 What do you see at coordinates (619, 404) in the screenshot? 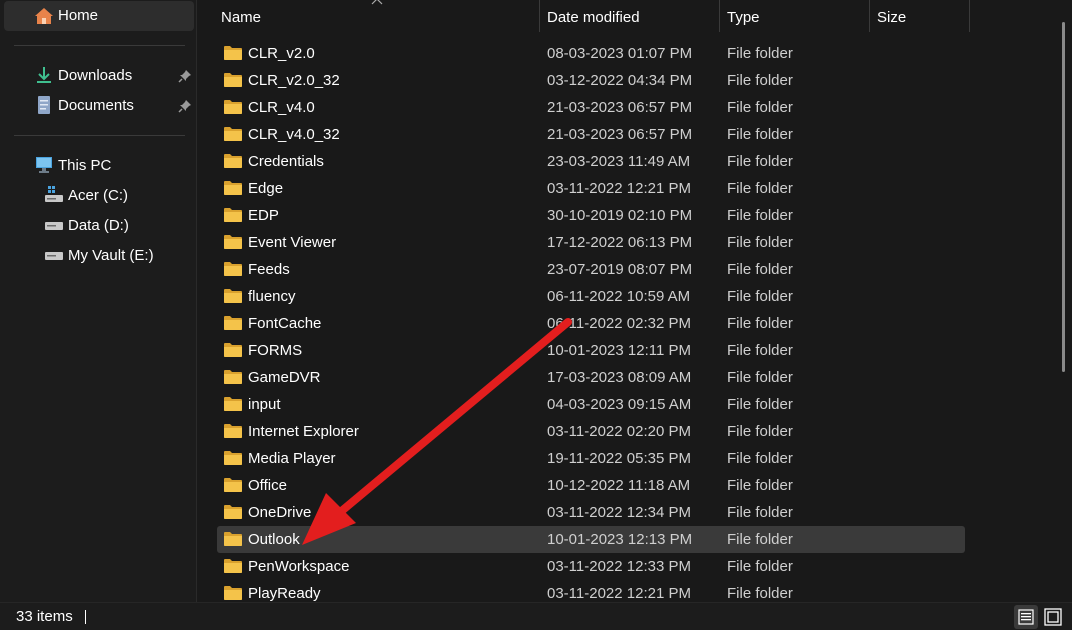
I see `file-date-modified: 04-03-2023 09:15 AM` at bounding box center [619, 404].